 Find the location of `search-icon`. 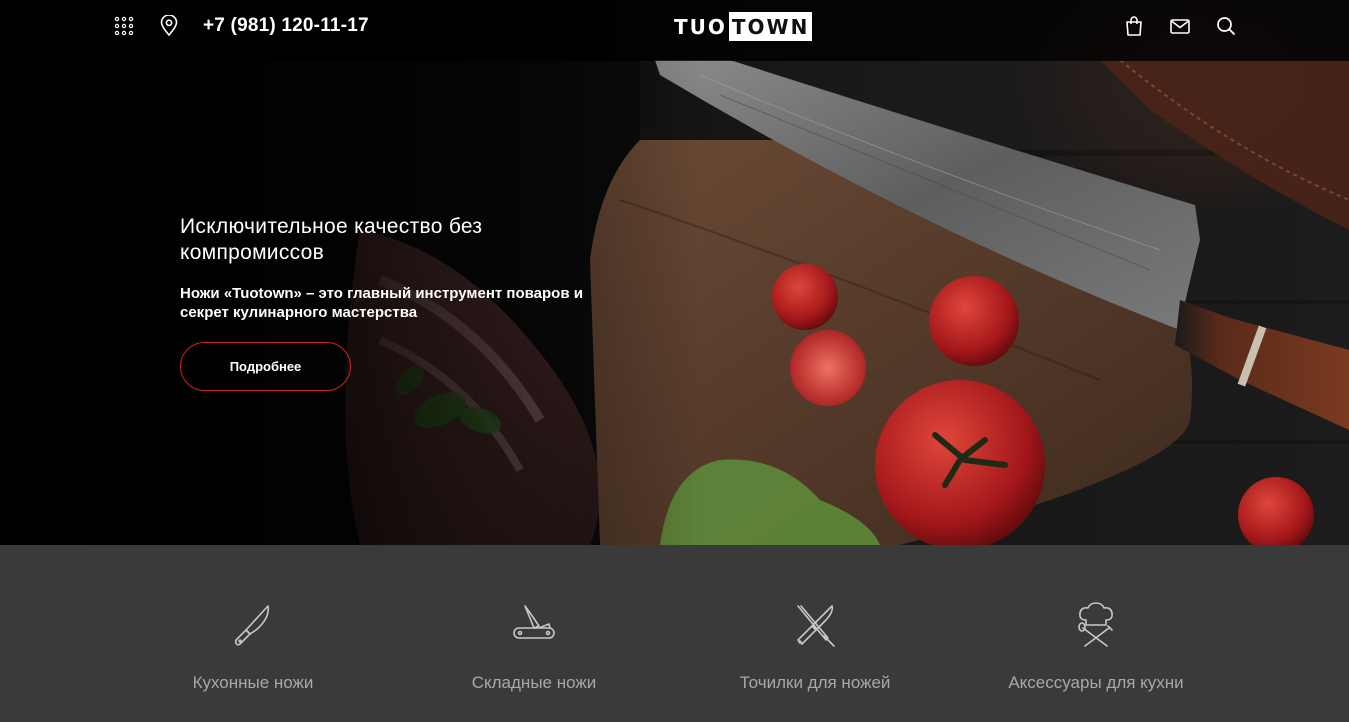

search-icon is located at coordinates (1225, 26).